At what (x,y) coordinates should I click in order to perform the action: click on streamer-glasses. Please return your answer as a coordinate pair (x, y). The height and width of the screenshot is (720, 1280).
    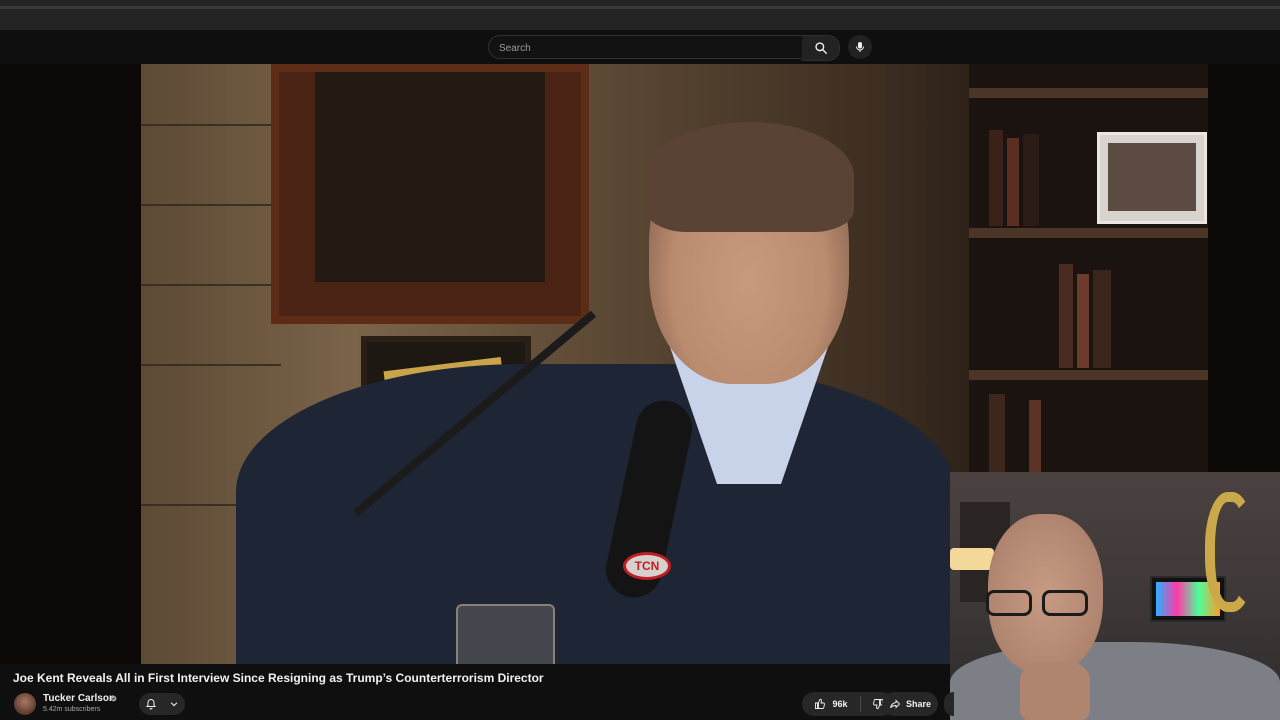
    Looking at the image, I should click on (1046, 603).